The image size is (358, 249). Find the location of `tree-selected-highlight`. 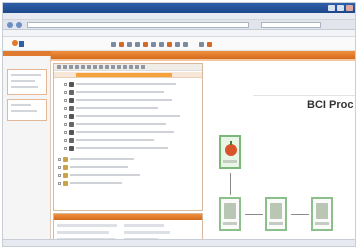

tree-selected-highlight is located at coordinates (124, 75).